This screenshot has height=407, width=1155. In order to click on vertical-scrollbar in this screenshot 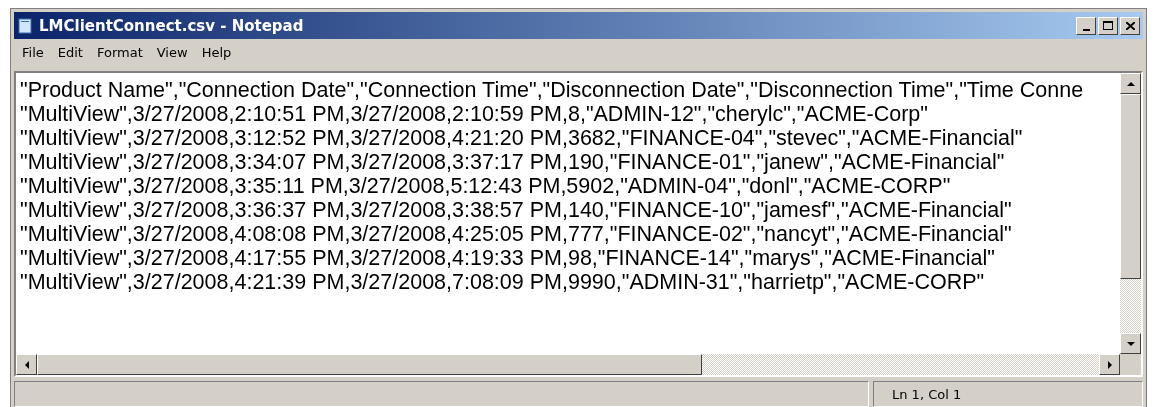, I will do `click(1130, 213)`.